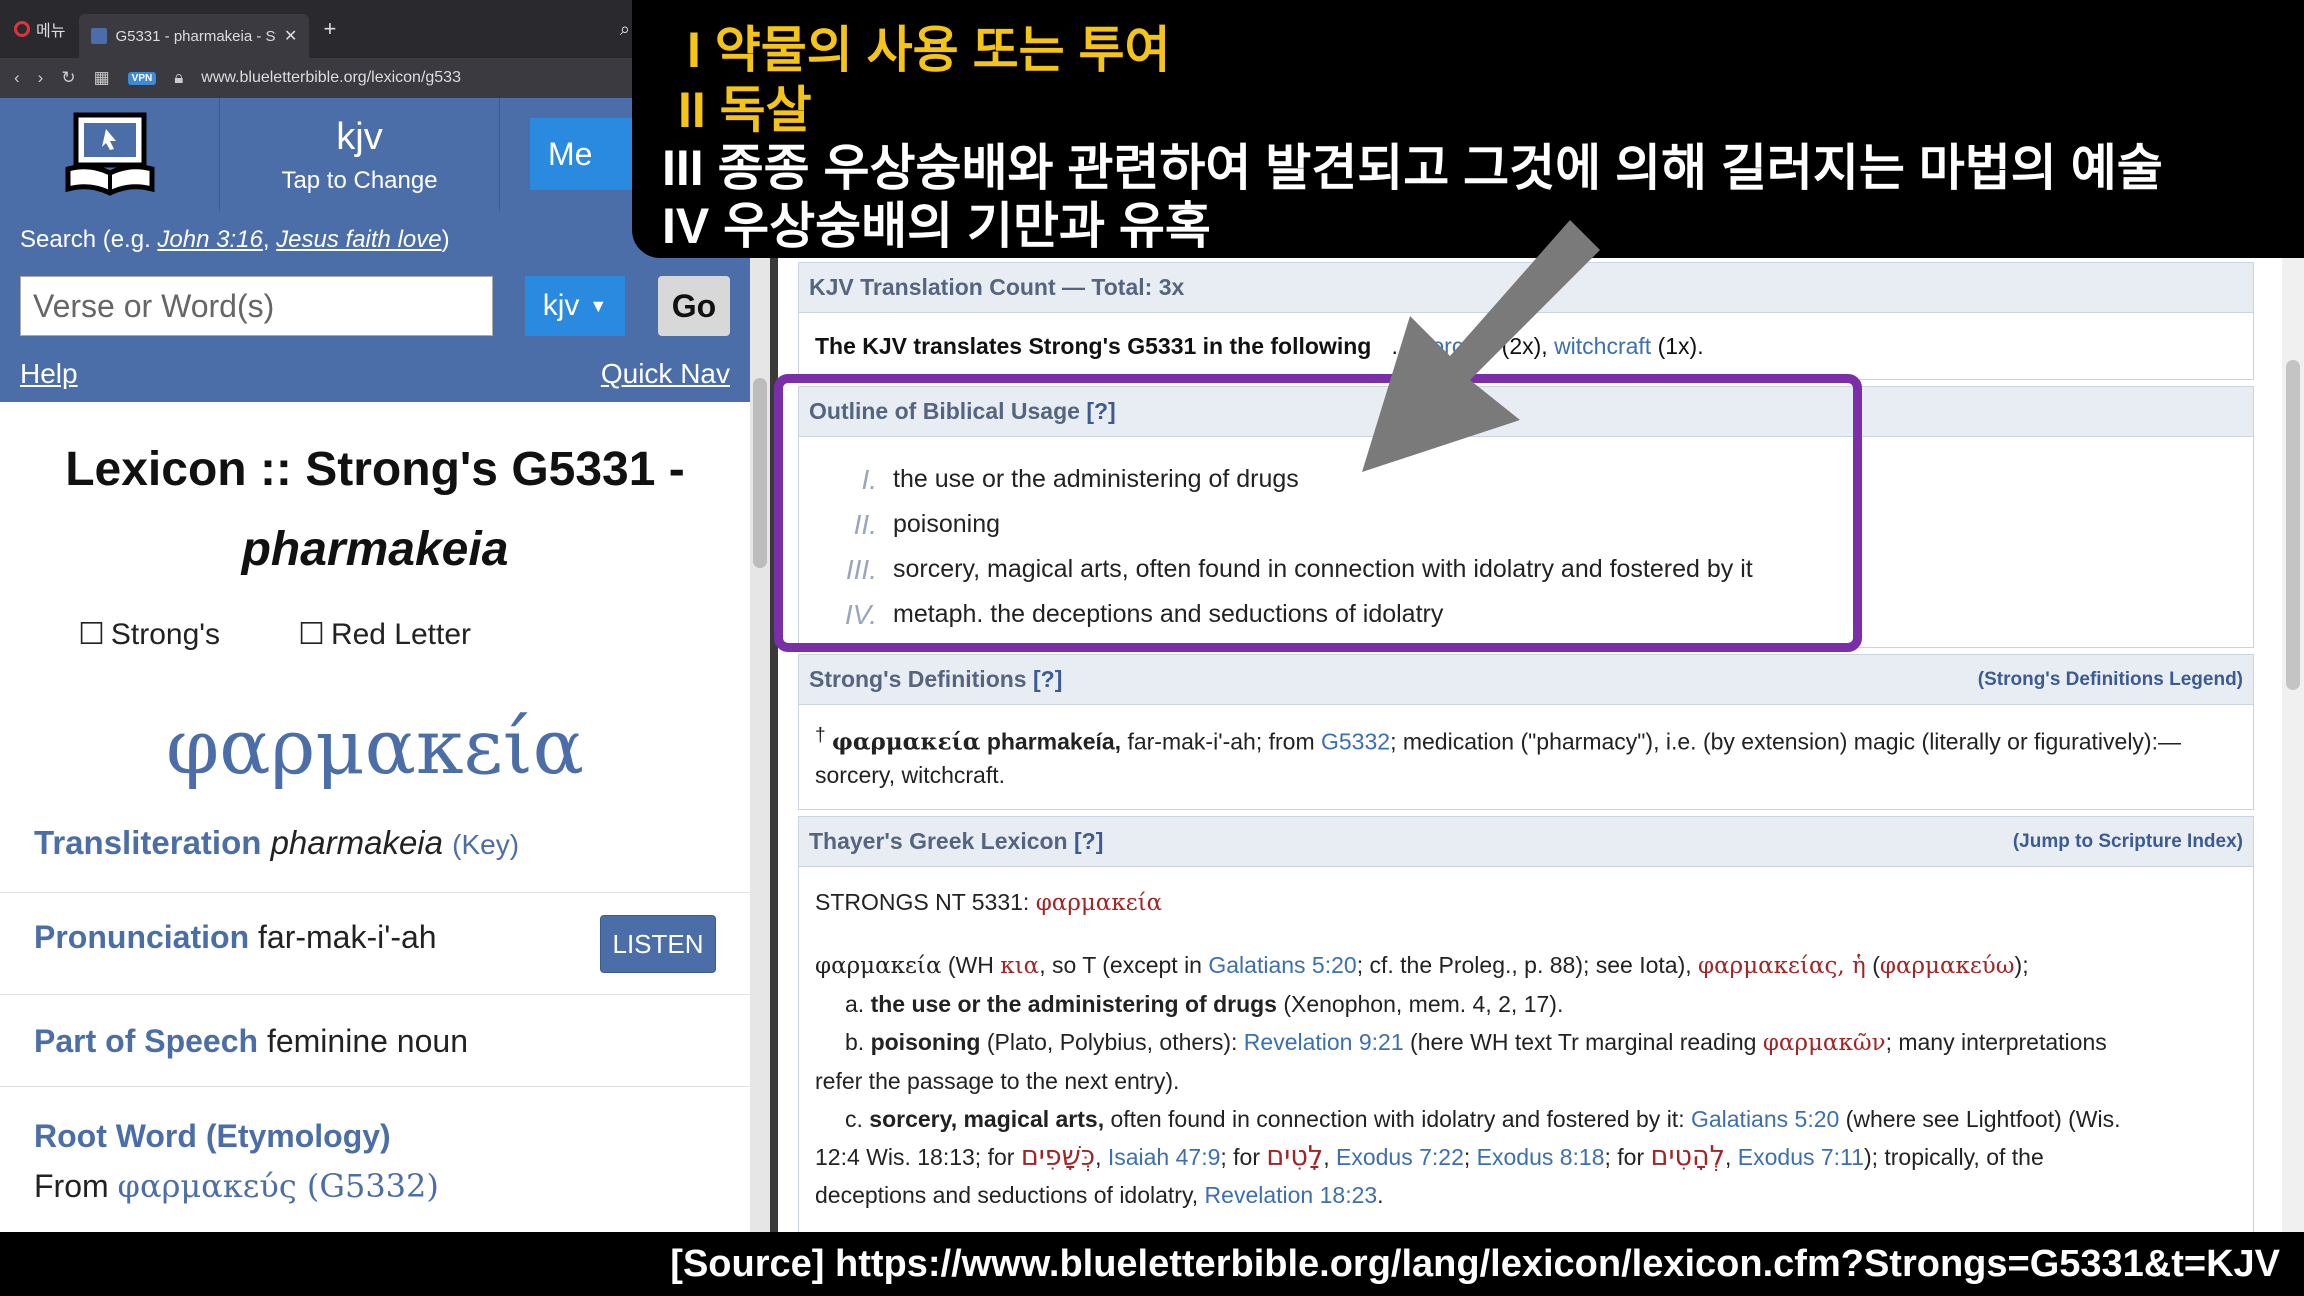 This screenshot has height=1296, width=2304. Describe the element at coordinates (347, 937) in the screenshot. I see `pronunciation-value: far-mak-i'-ah` at that location.